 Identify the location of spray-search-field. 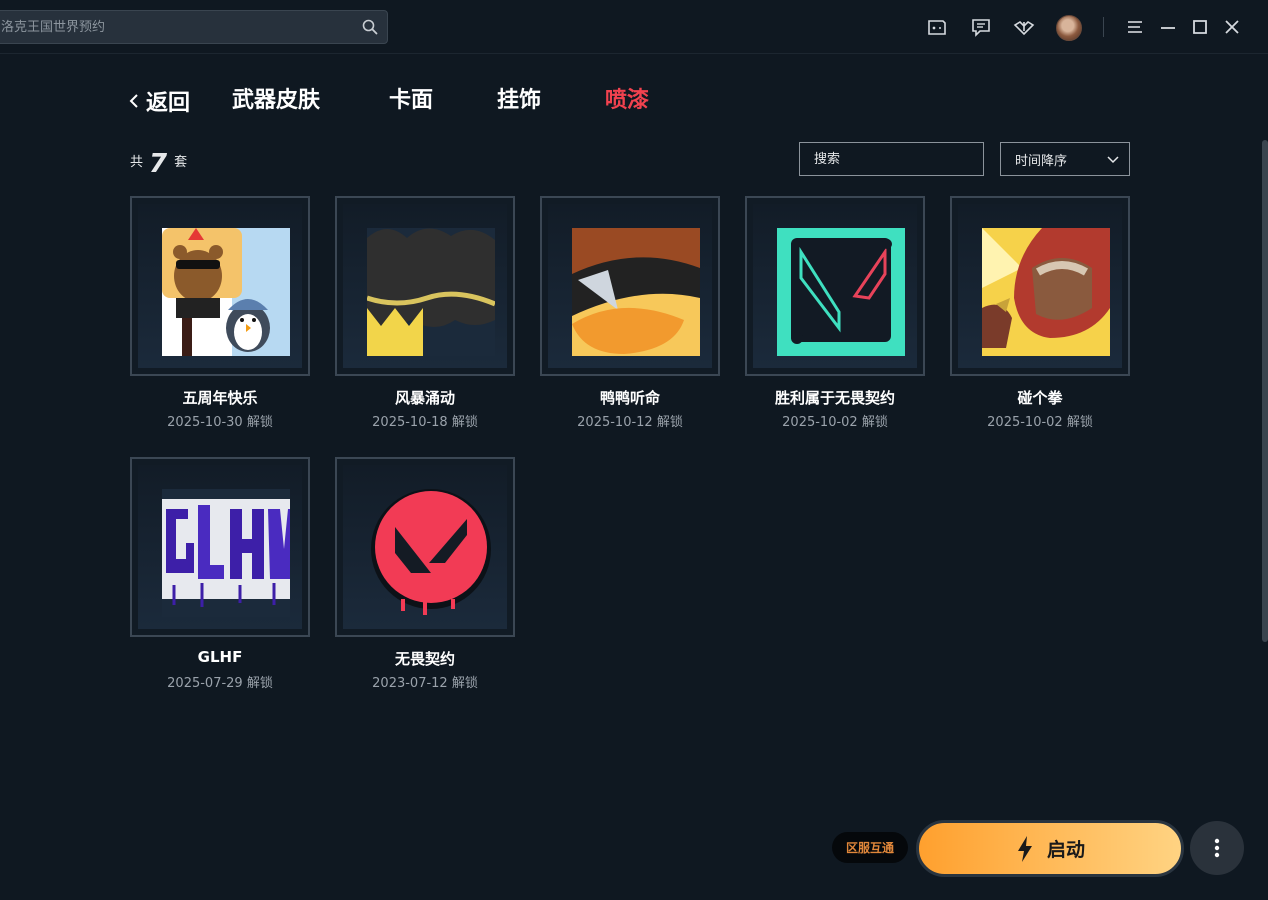
(891, 159).